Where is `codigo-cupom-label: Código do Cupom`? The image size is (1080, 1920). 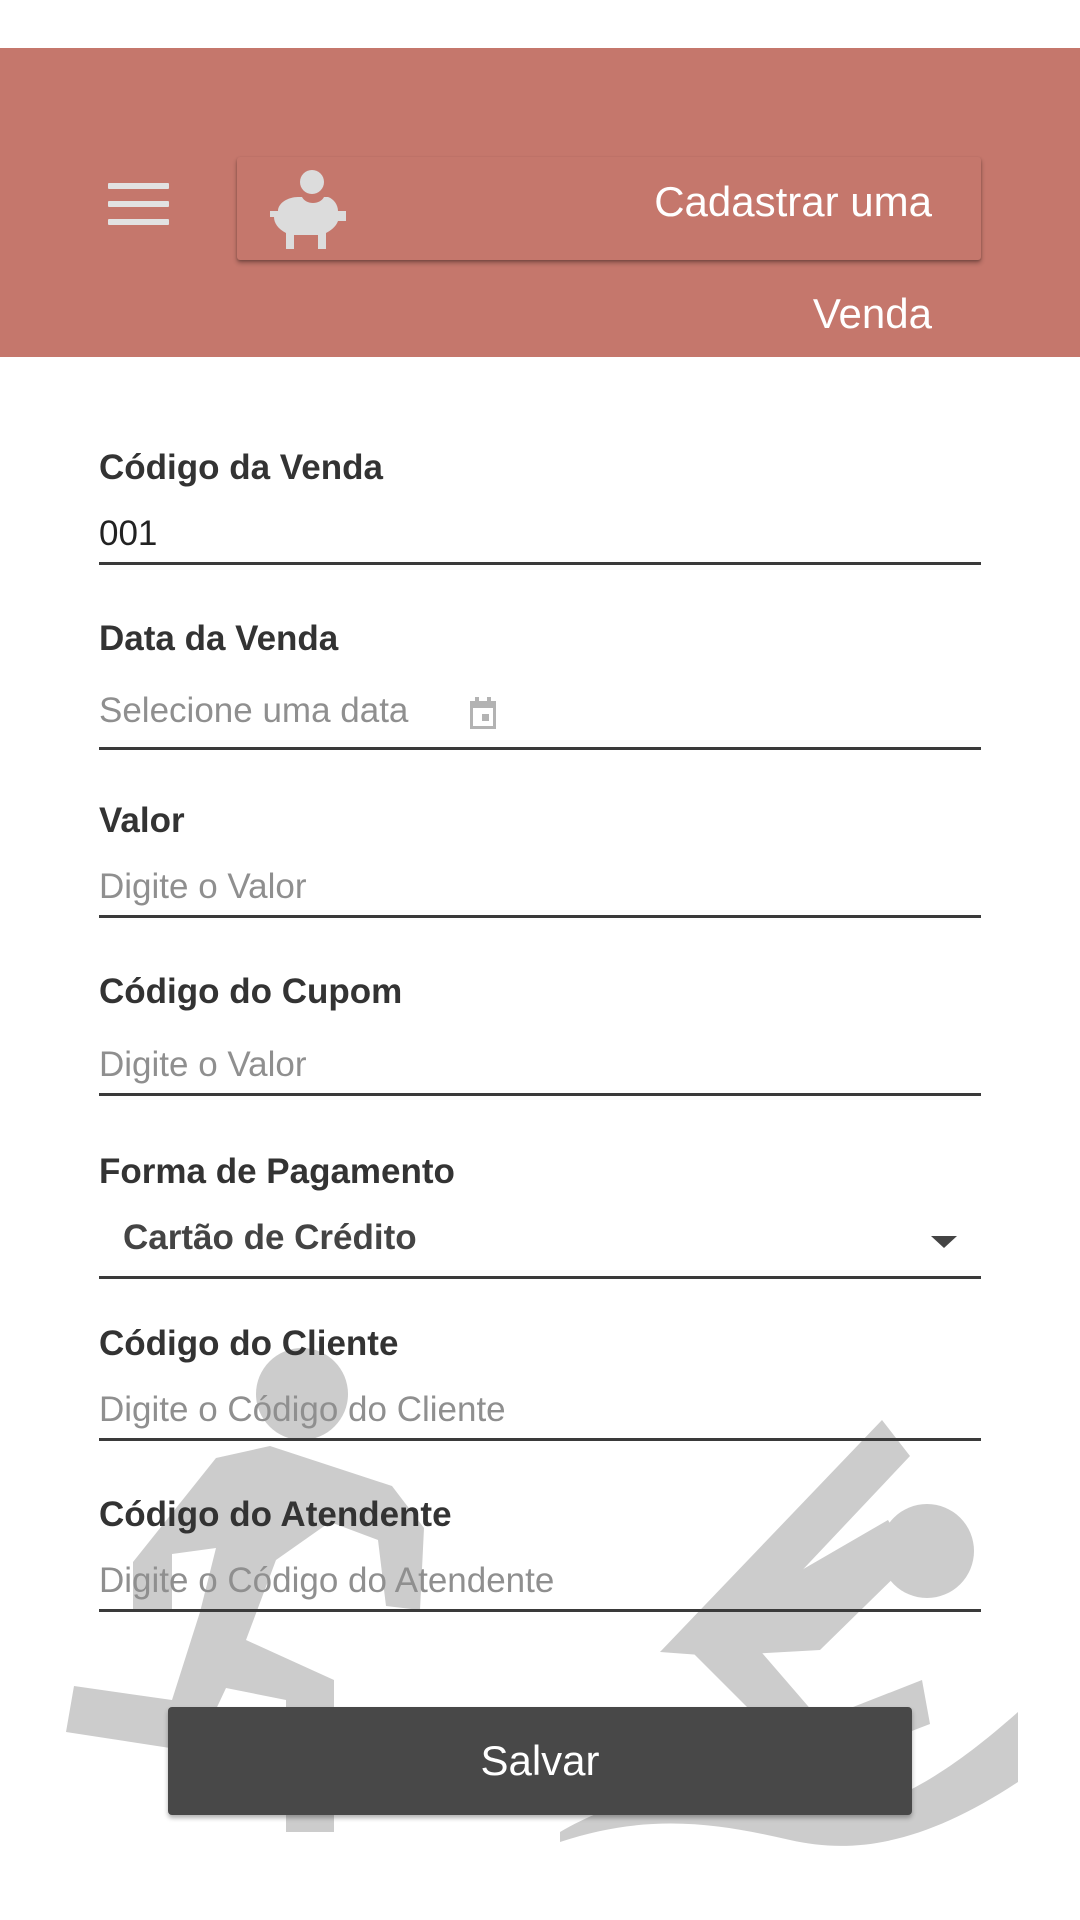
codigo-cupom-label: Código do Cupom is located at coordinates (251, 991).